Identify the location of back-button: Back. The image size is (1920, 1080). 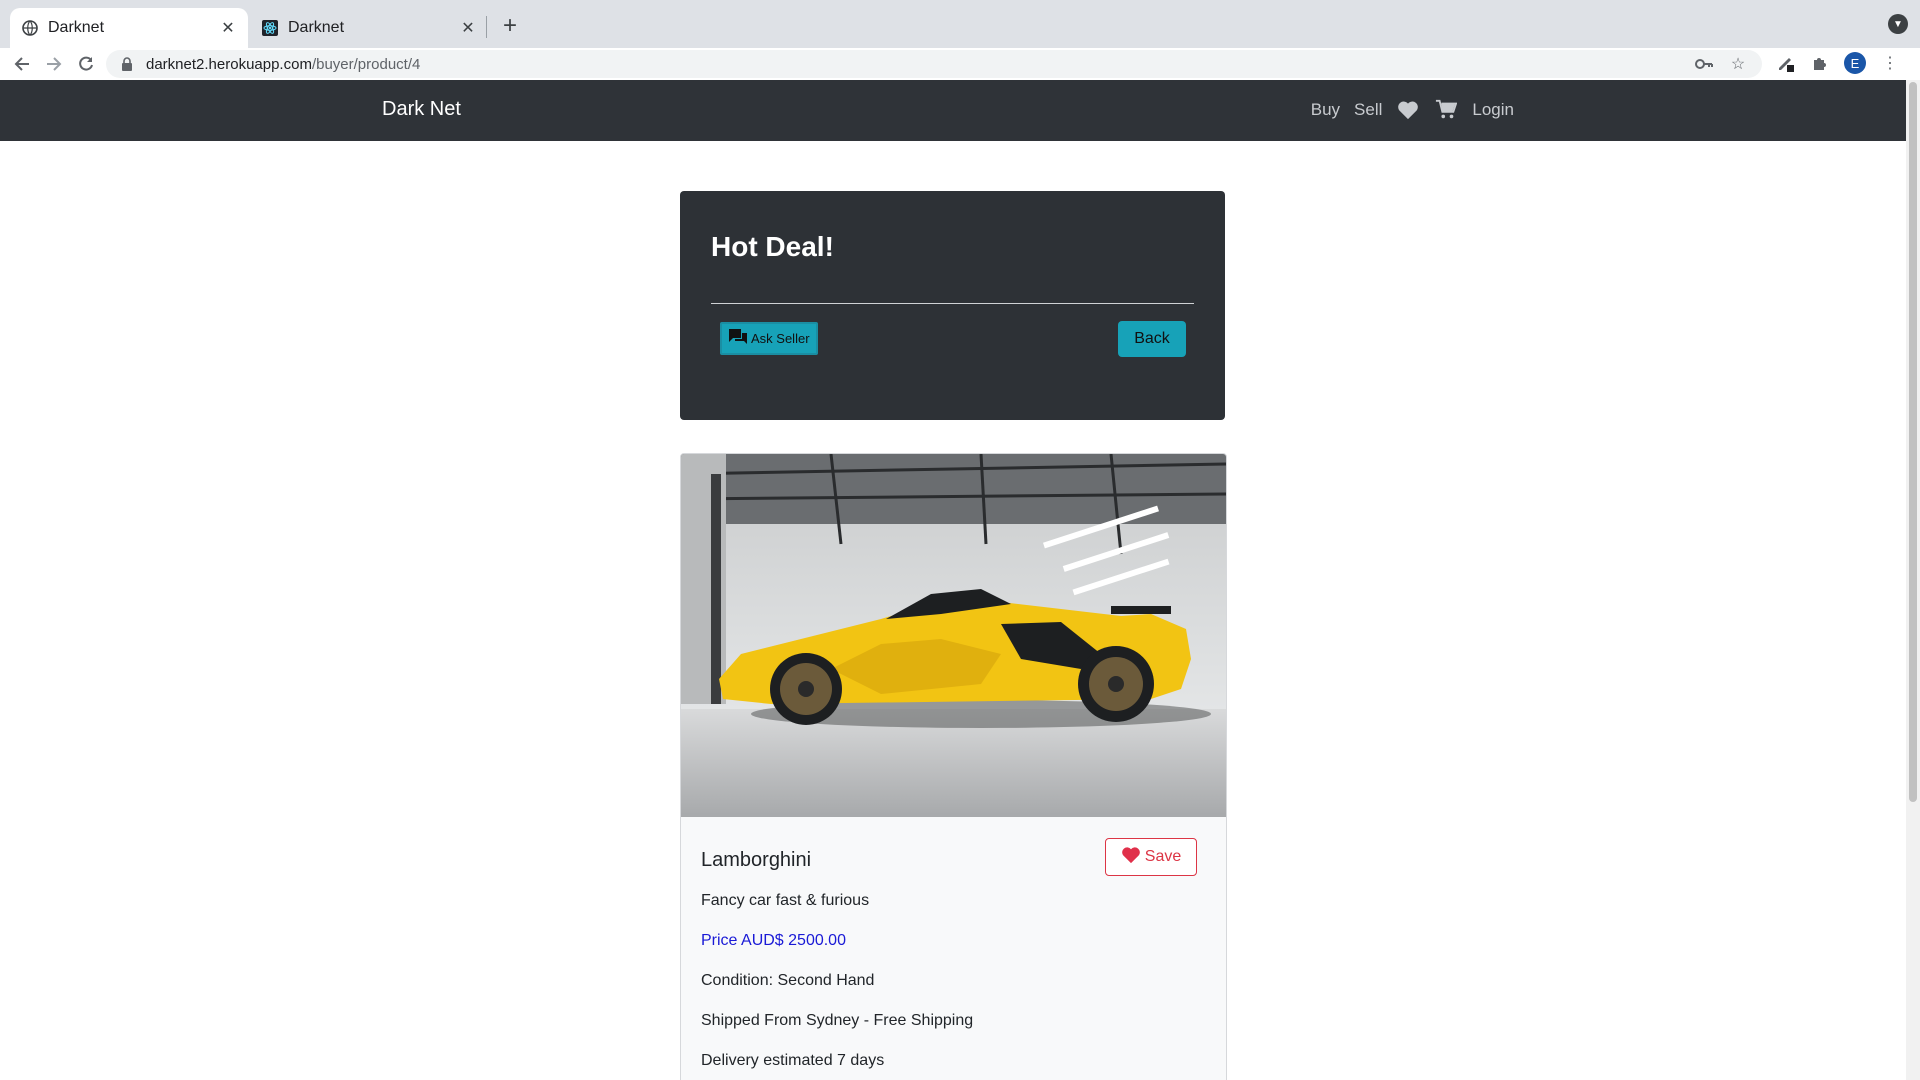
(1152, 339).